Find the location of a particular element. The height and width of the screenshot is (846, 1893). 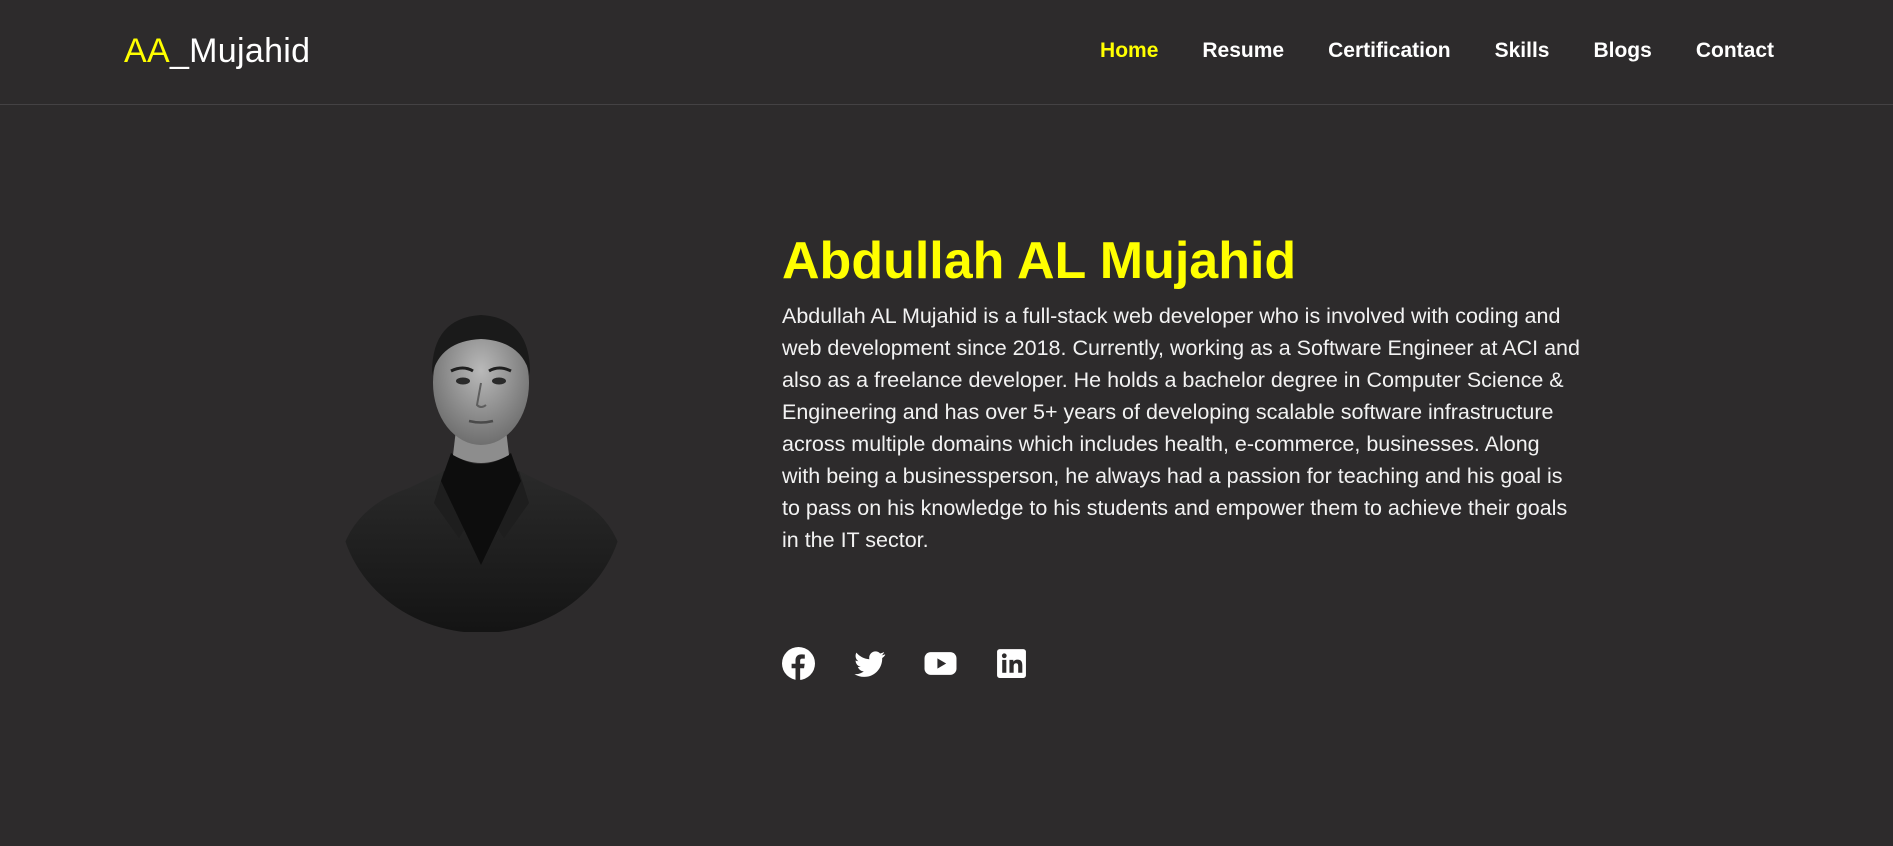

twitter-icon is located at coordinates (869, 663).